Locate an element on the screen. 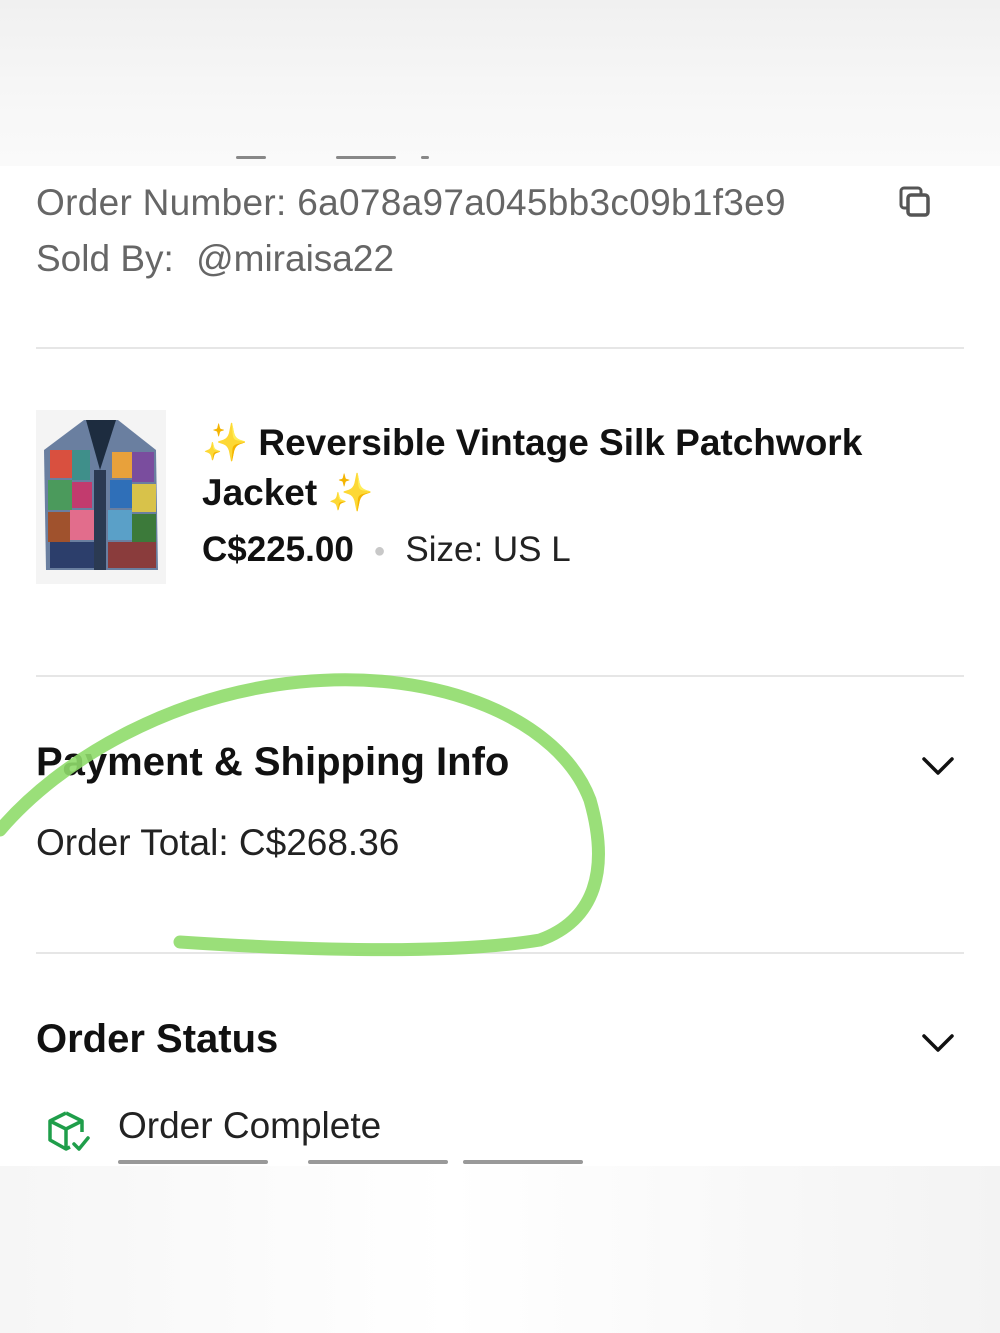  order-number: Order Number: 6a078a97a045bb3c09b1f3e9 is located at coordinates (411, 203).